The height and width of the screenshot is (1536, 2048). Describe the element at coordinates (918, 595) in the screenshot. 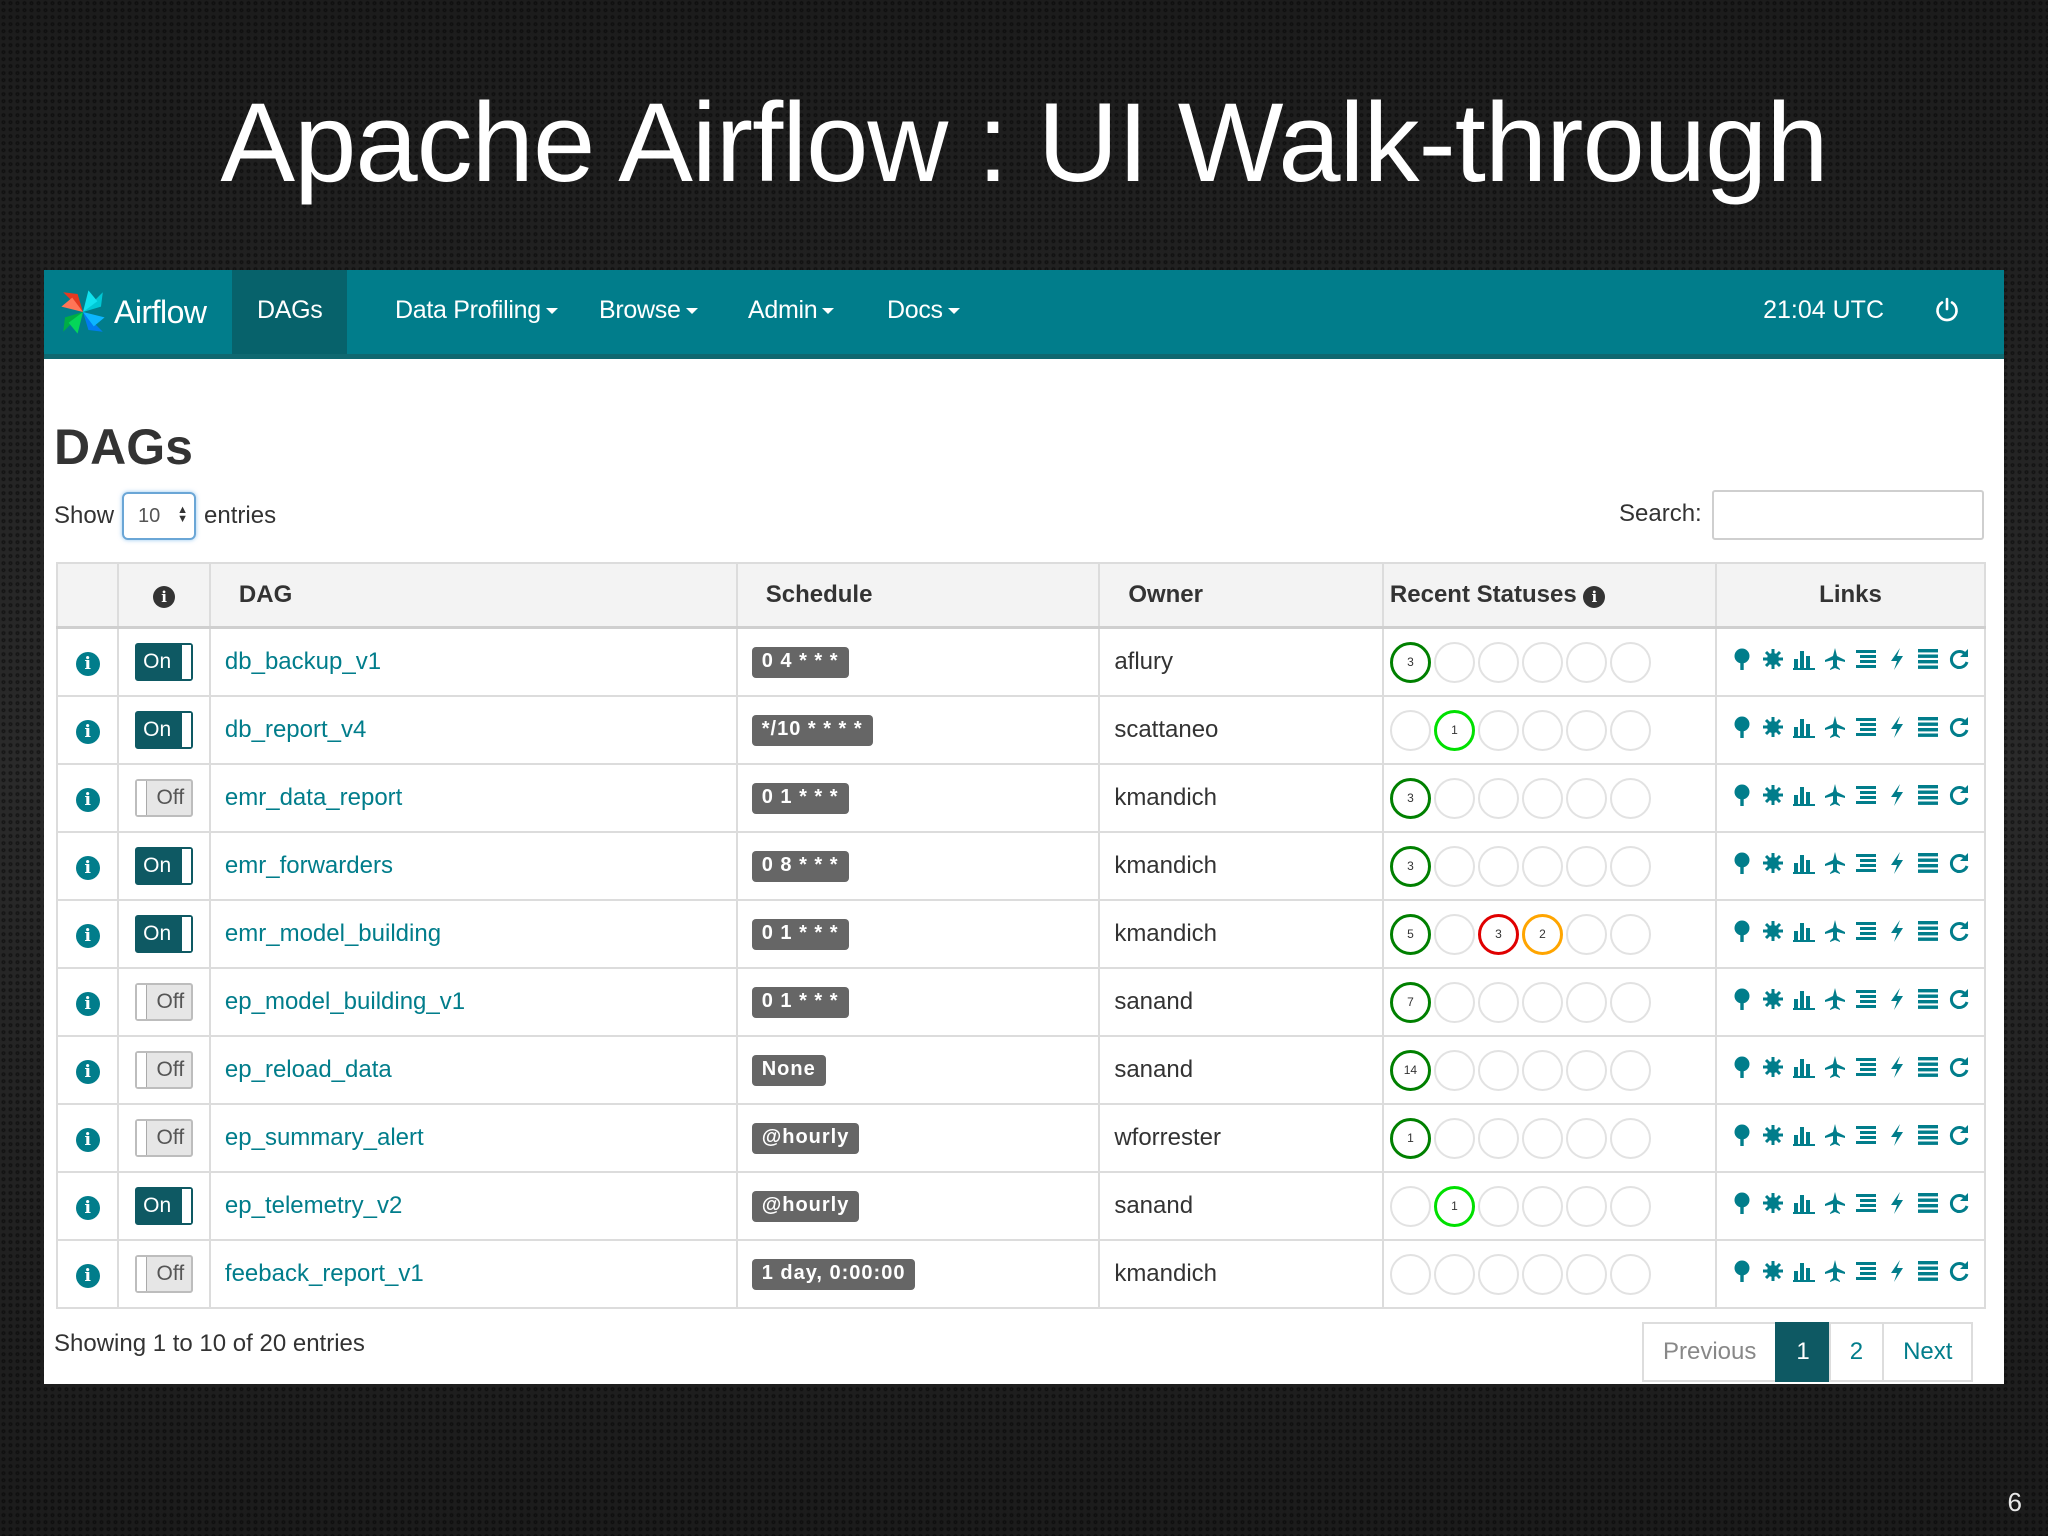

I see `header-schedule: Schedule` at that location.